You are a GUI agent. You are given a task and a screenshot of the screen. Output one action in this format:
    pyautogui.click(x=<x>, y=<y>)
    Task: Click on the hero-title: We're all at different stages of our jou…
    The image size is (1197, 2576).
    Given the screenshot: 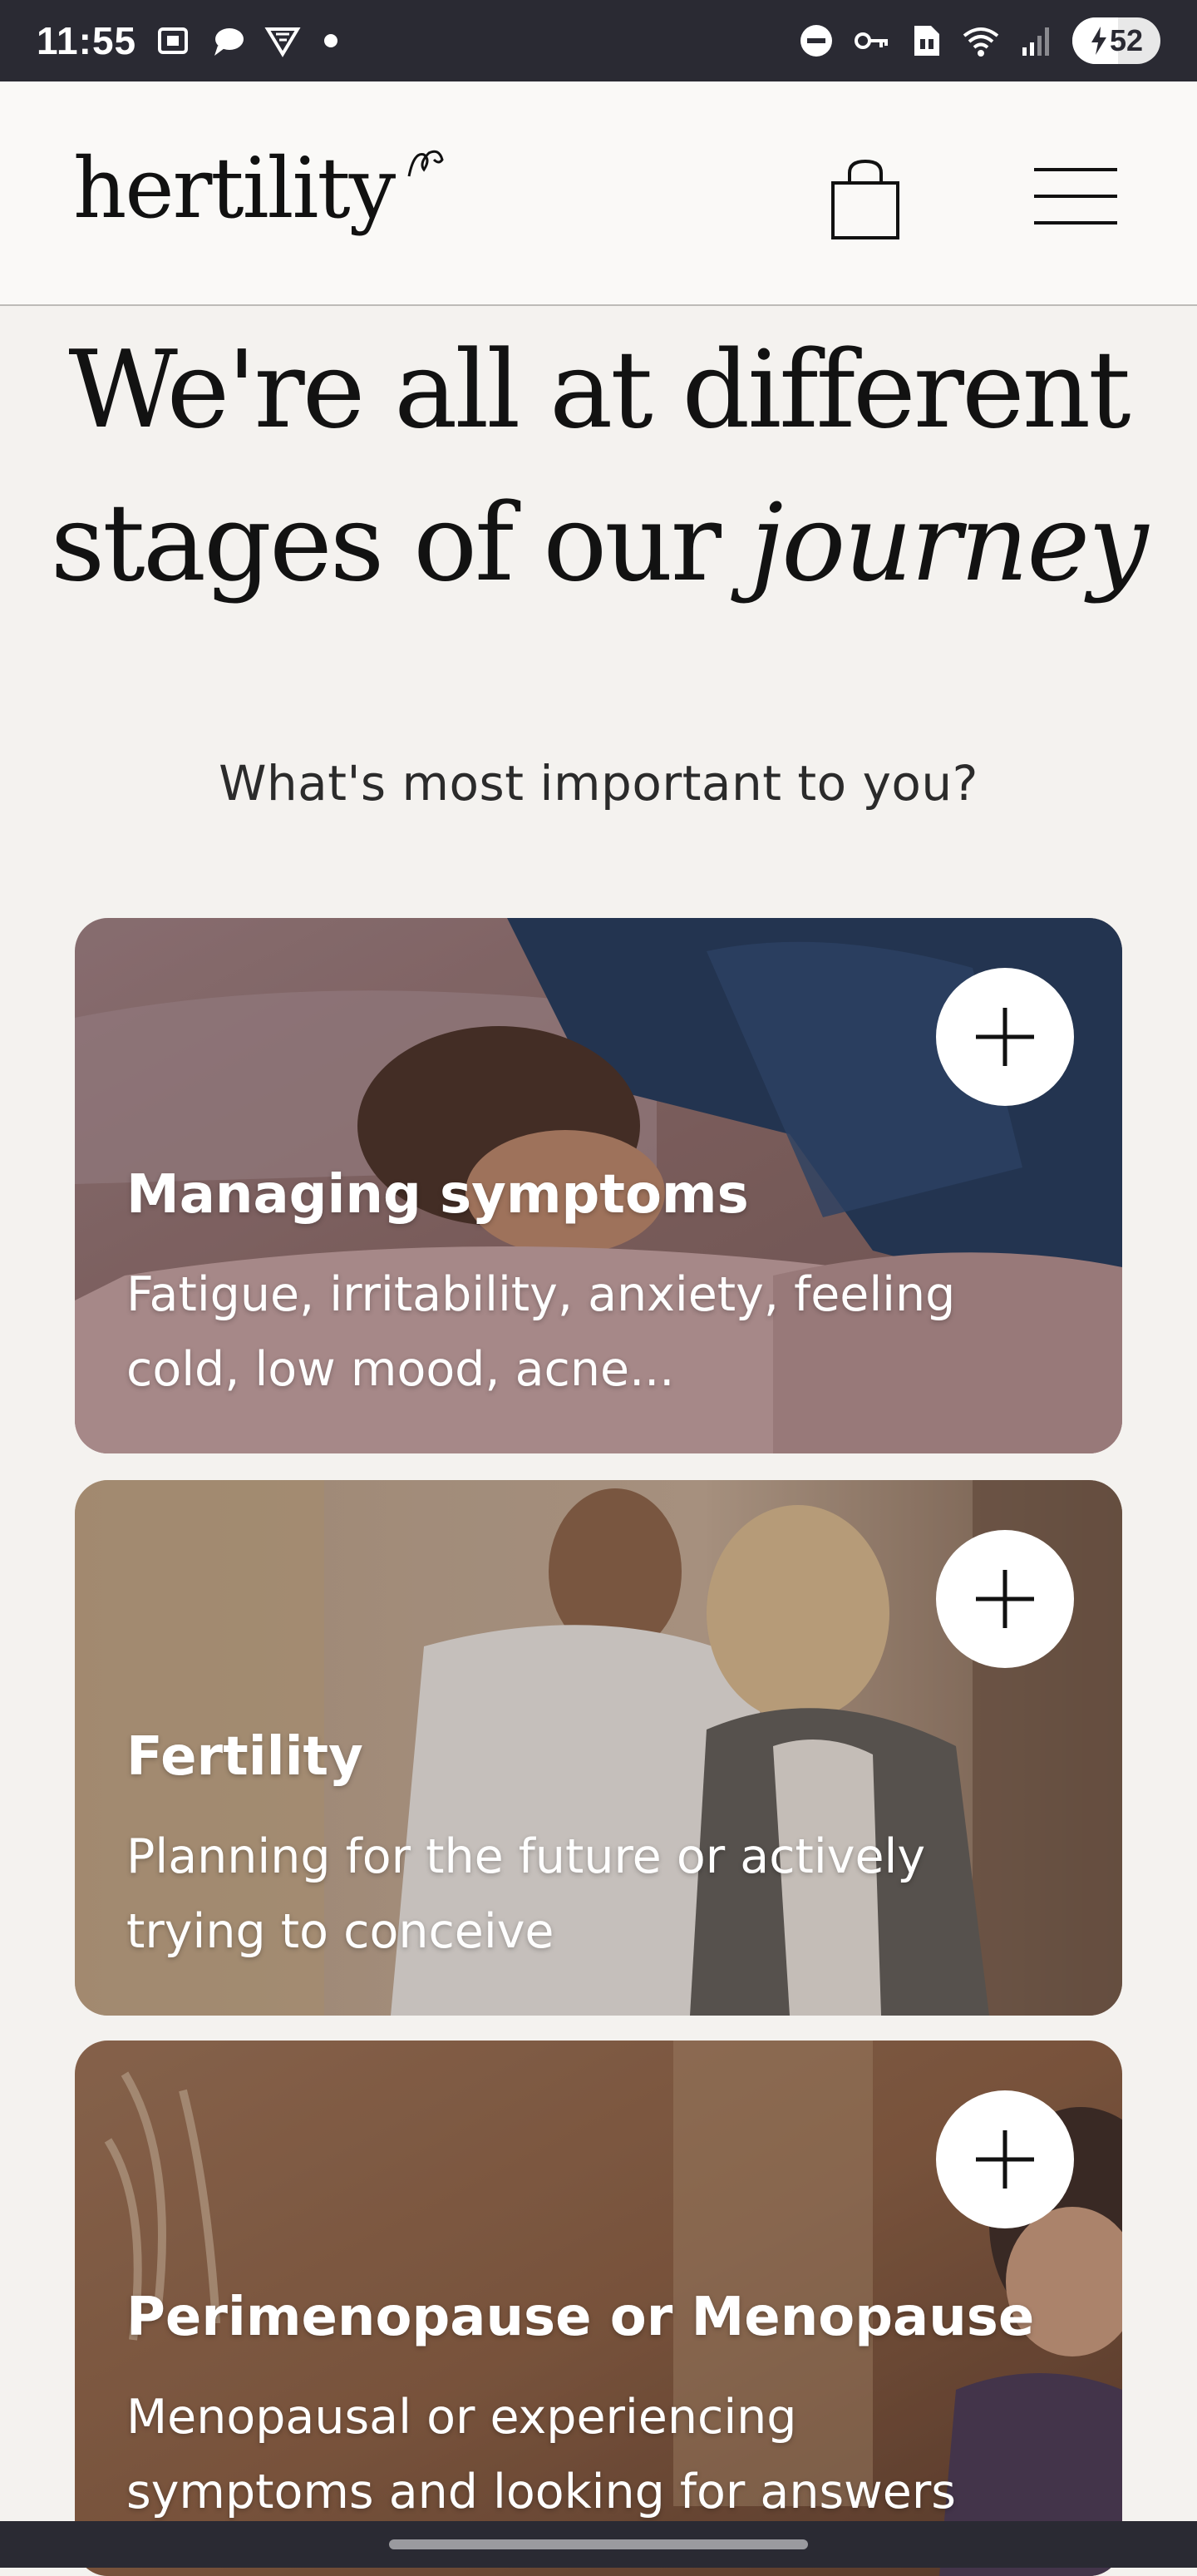 What is the action you would take?
    pyautogui.click(x=599, y=467)
    